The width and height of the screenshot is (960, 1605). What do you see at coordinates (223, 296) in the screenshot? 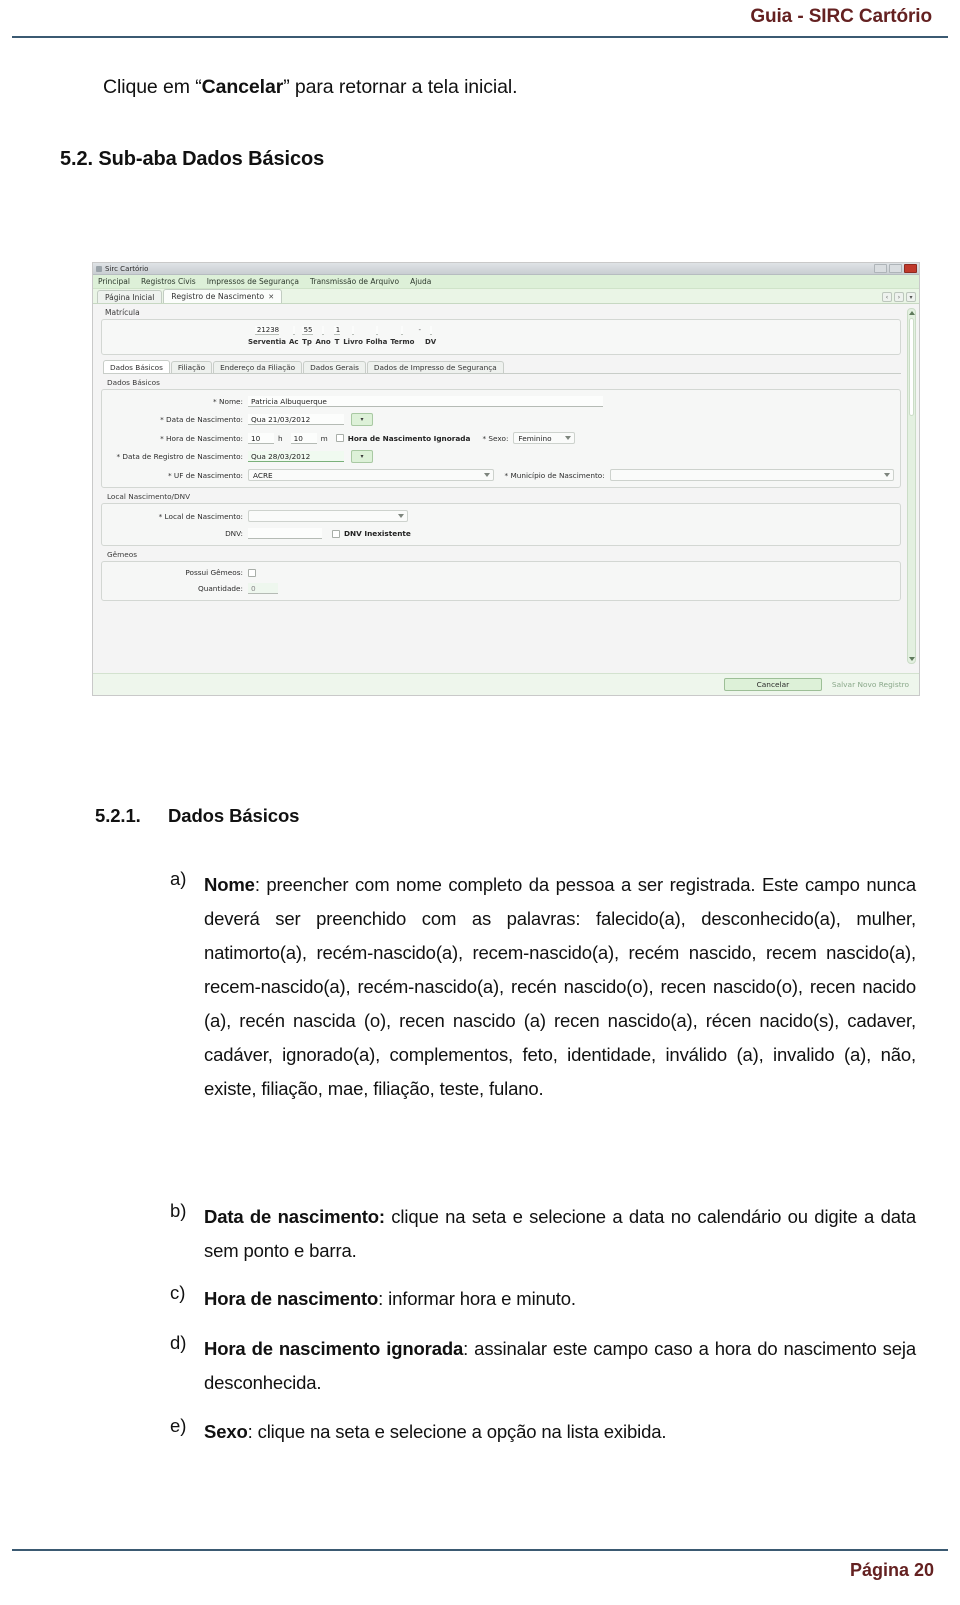
I see `tab-registro-nascimento: Registro de Nascimento ✕` at bounding box center [223, 296].